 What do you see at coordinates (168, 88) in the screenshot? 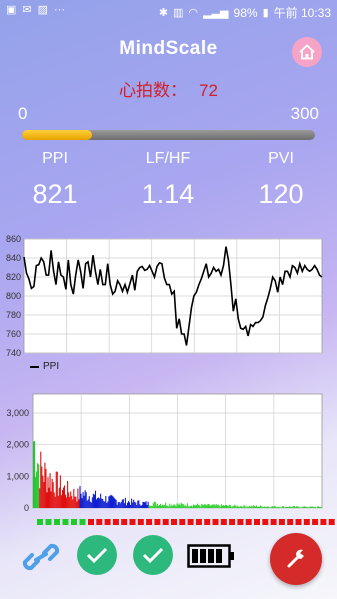
I see `heart-rate-display: 心拍数： 72` at bounding box center [168, 88].